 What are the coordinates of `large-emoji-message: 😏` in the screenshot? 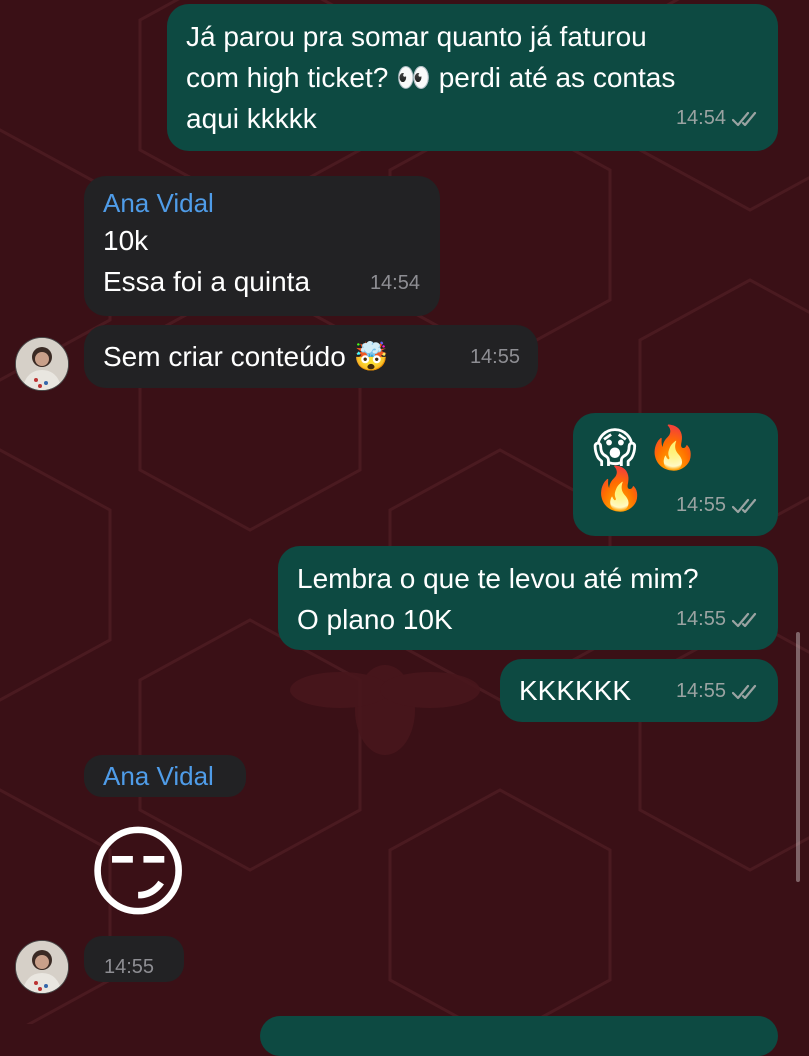 It's located at (143, 872).